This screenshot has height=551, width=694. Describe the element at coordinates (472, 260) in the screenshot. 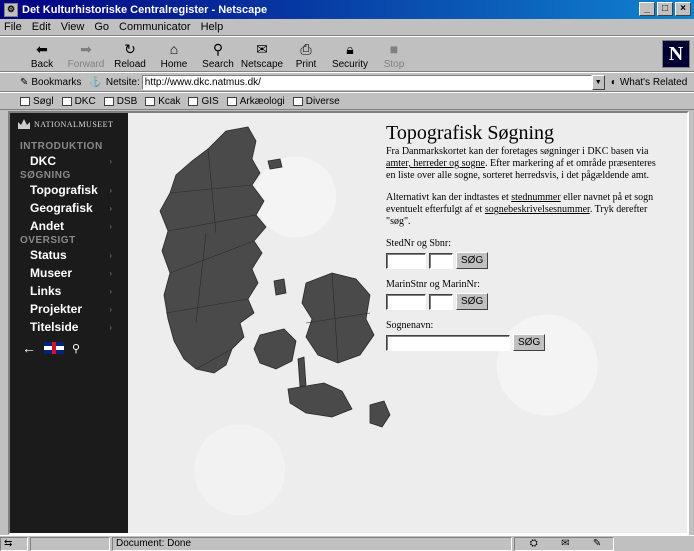

I see `stednr-search-button: SØG` at that location.